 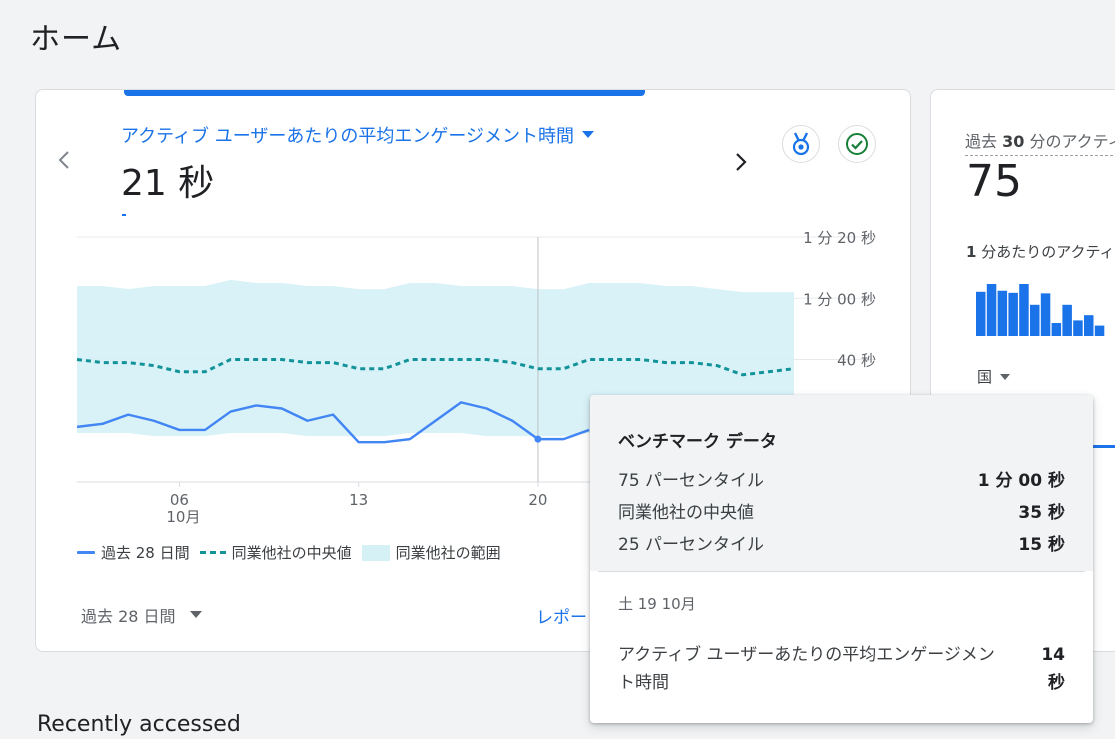 I want to click on tooltip-metric-label: アクティブ ユーザーあたりの平均エンゲージメント時間, so click(x=806, y=669).